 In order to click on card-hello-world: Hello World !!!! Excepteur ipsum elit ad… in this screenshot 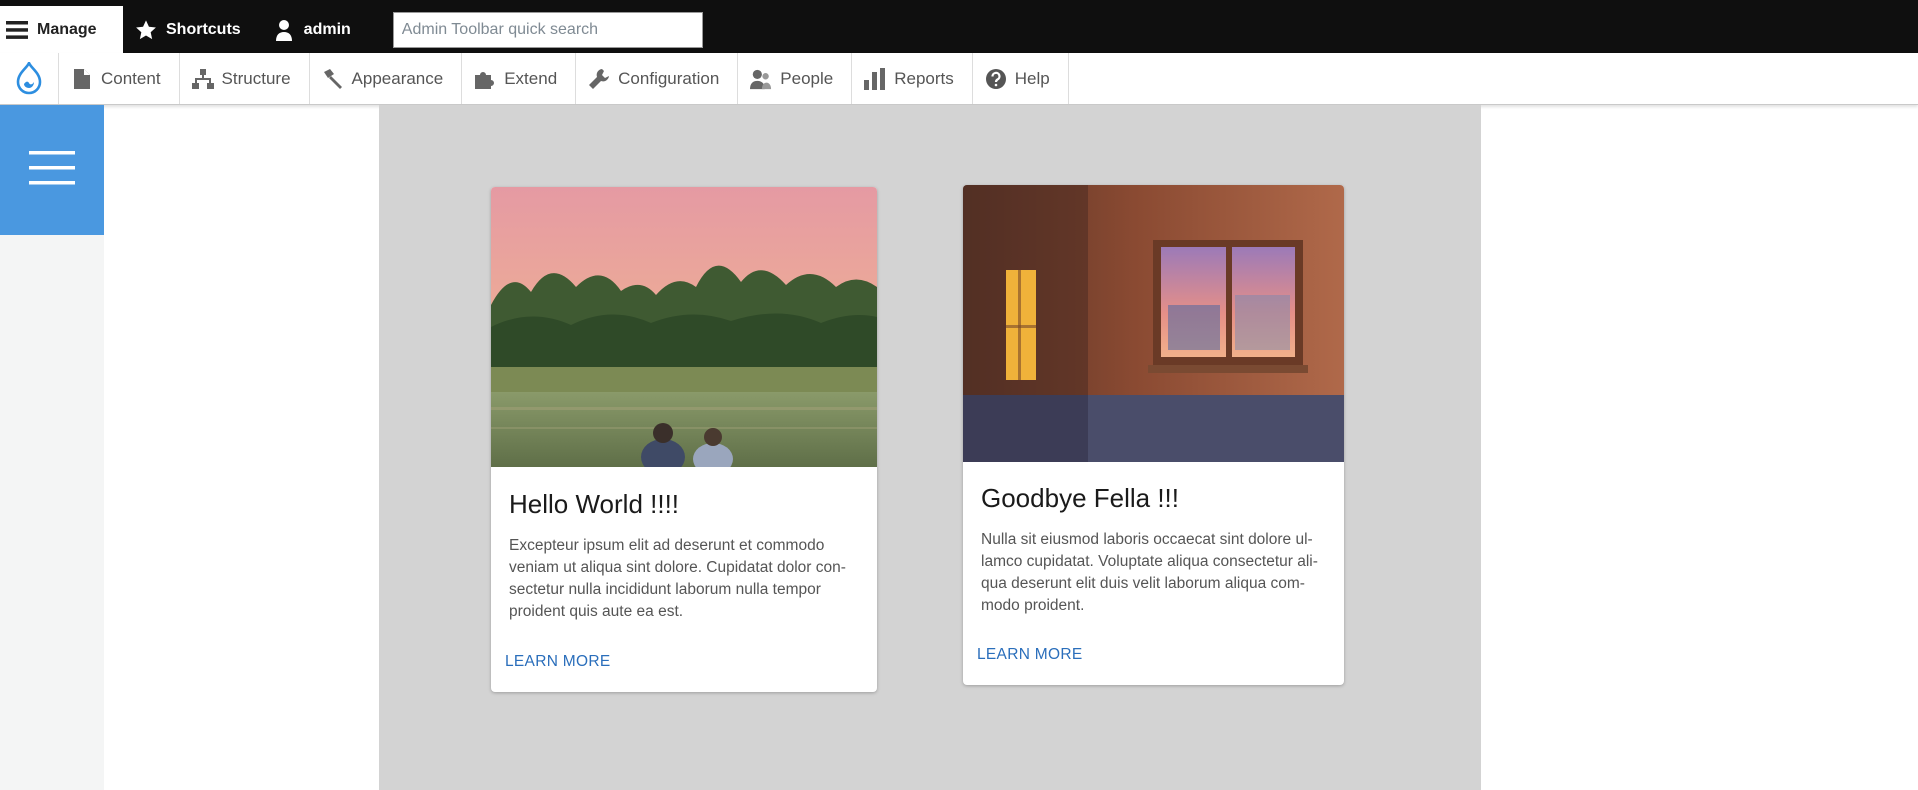, I will do `click(684, 439)`.